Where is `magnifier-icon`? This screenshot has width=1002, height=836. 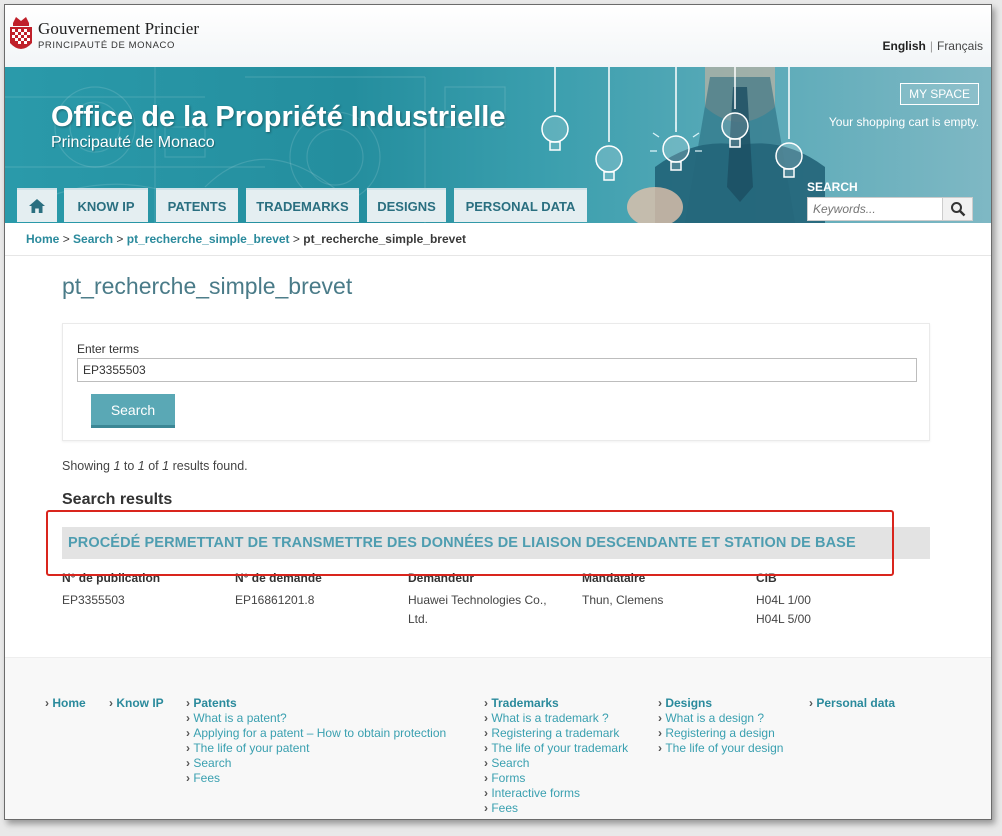
magnifier-icon is located at coordinates (957, 209).